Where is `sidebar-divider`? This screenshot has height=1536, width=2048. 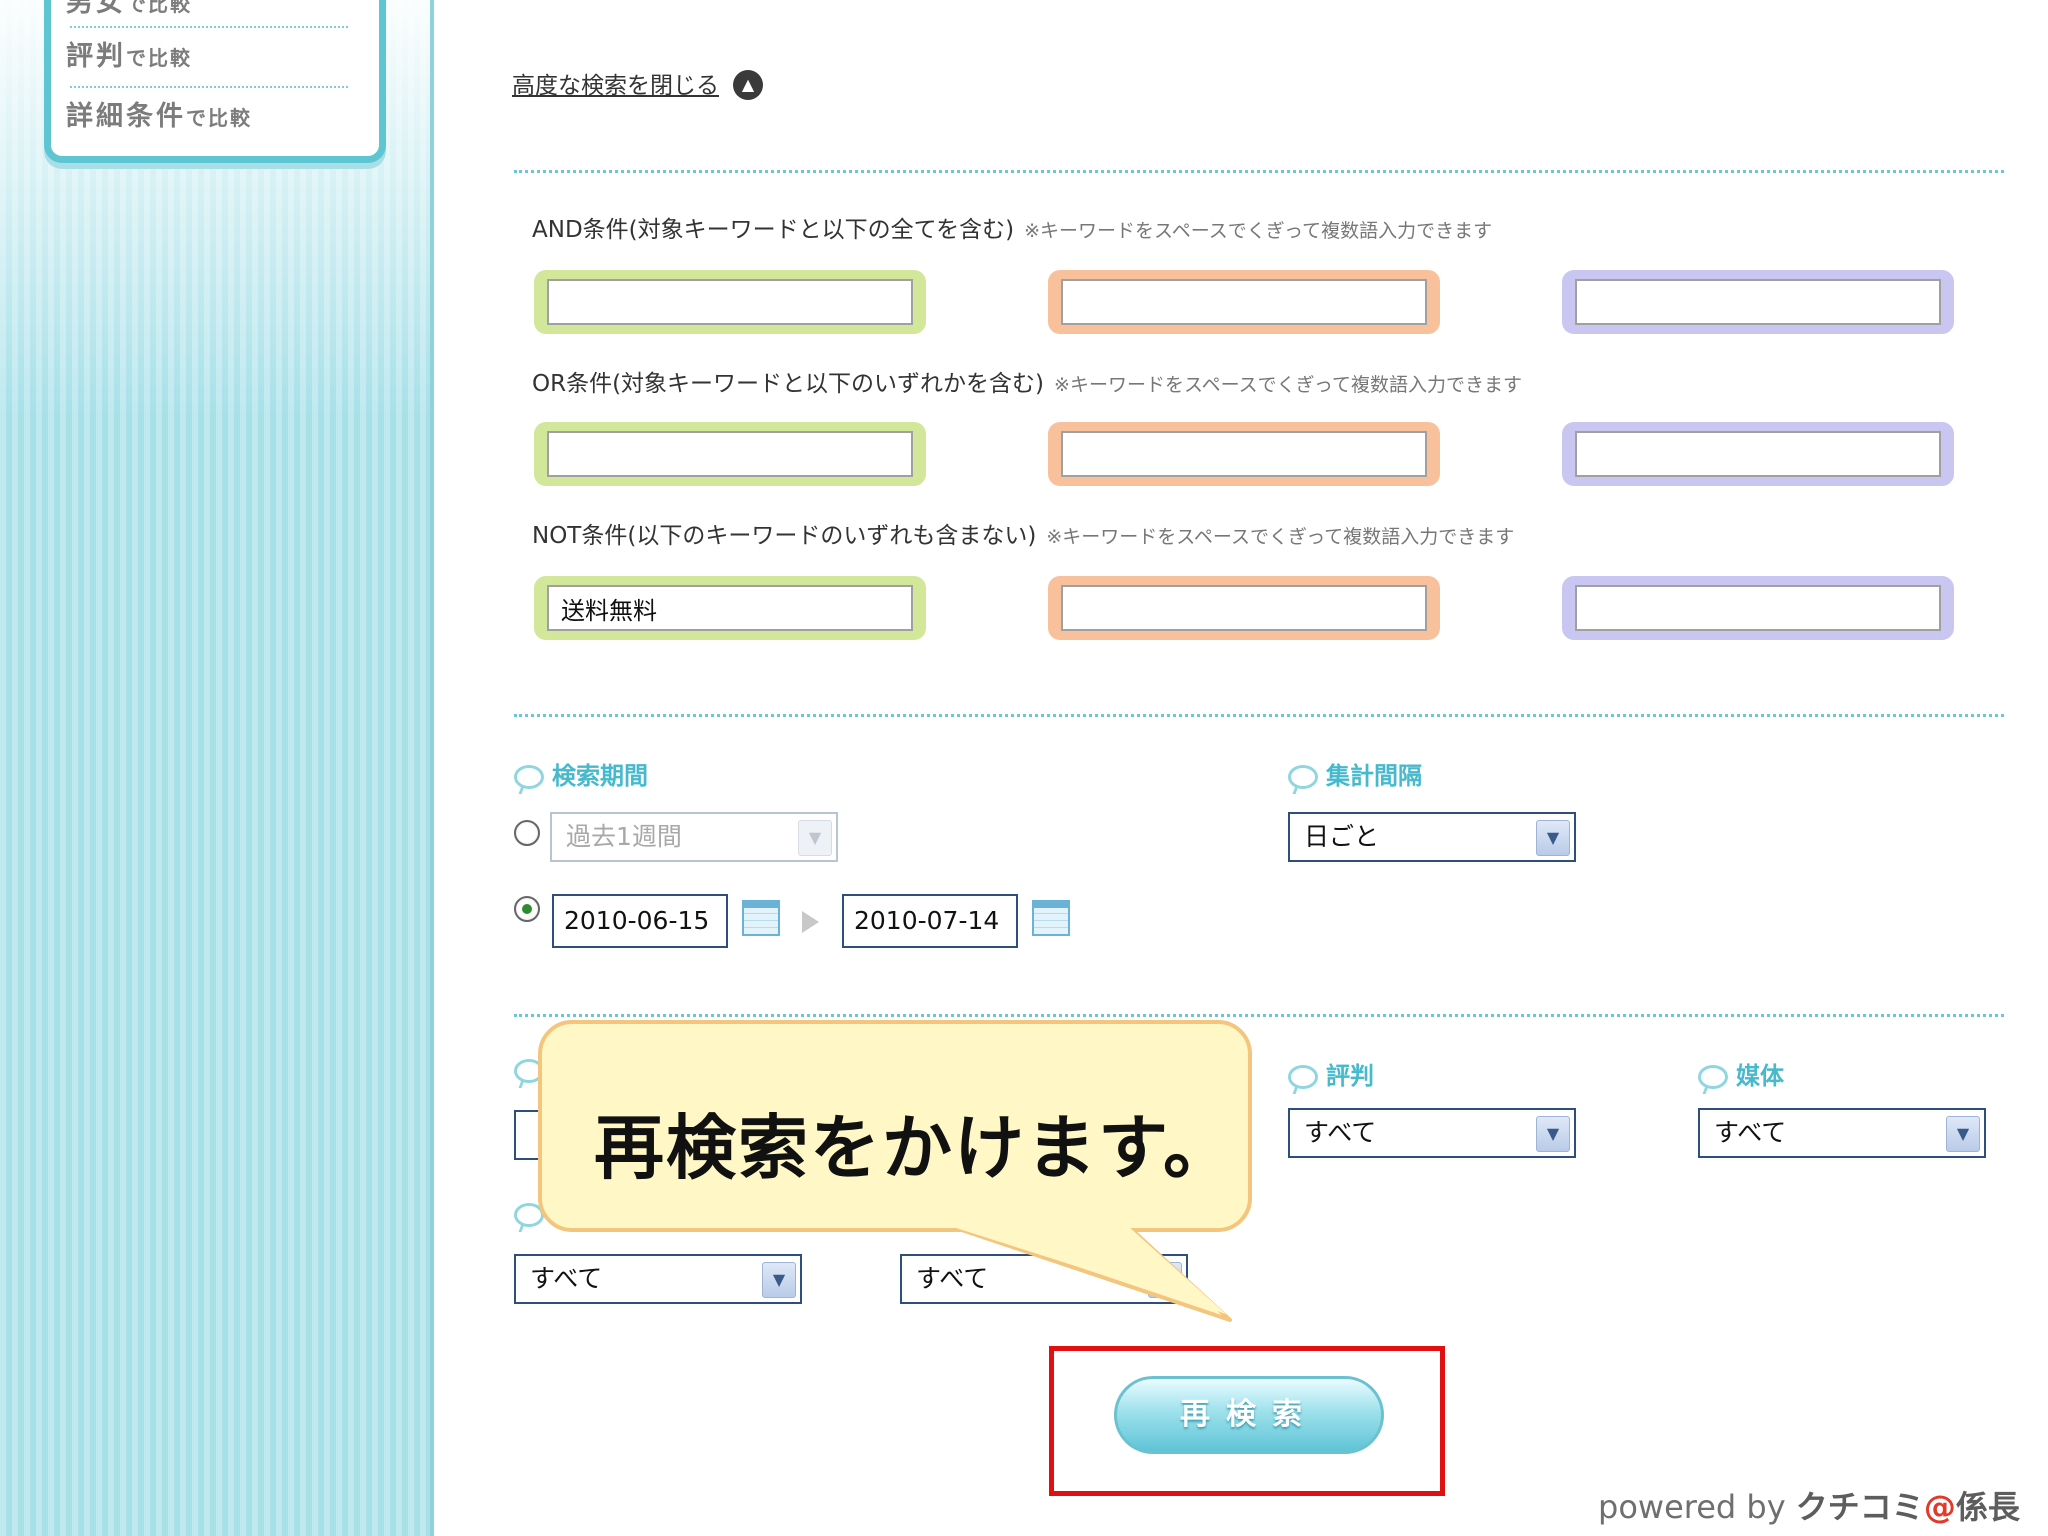
sidebar-divider is located at coordinates (432, 768).